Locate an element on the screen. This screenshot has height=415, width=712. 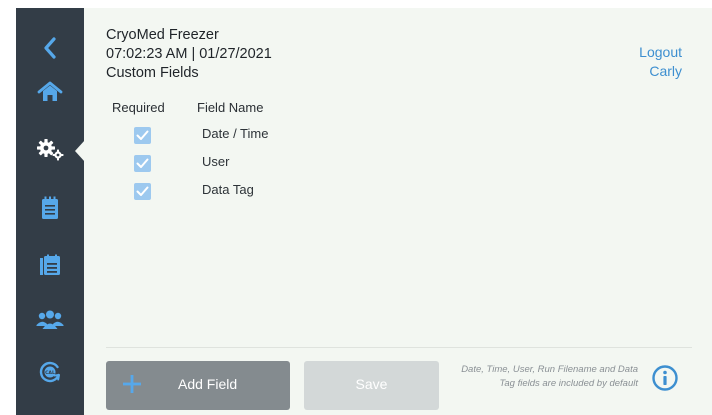
svg-text: CAL is located at coordinates (50, 373).